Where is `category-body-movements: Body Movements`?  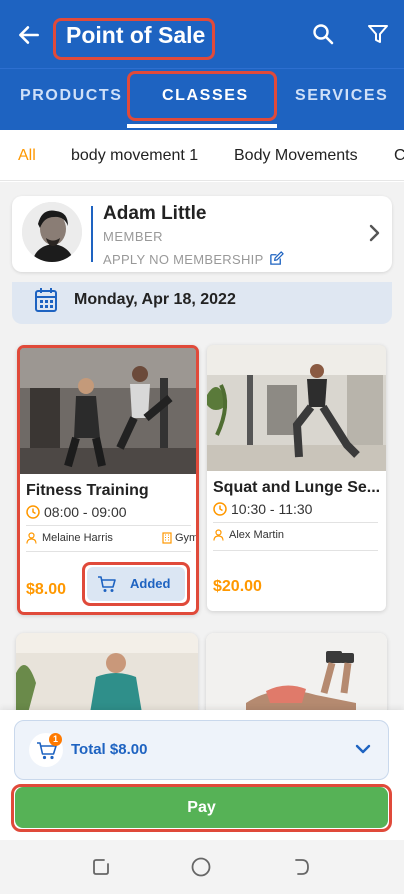 category-body-movements: Body Movements is located at coordinates (296, 156).